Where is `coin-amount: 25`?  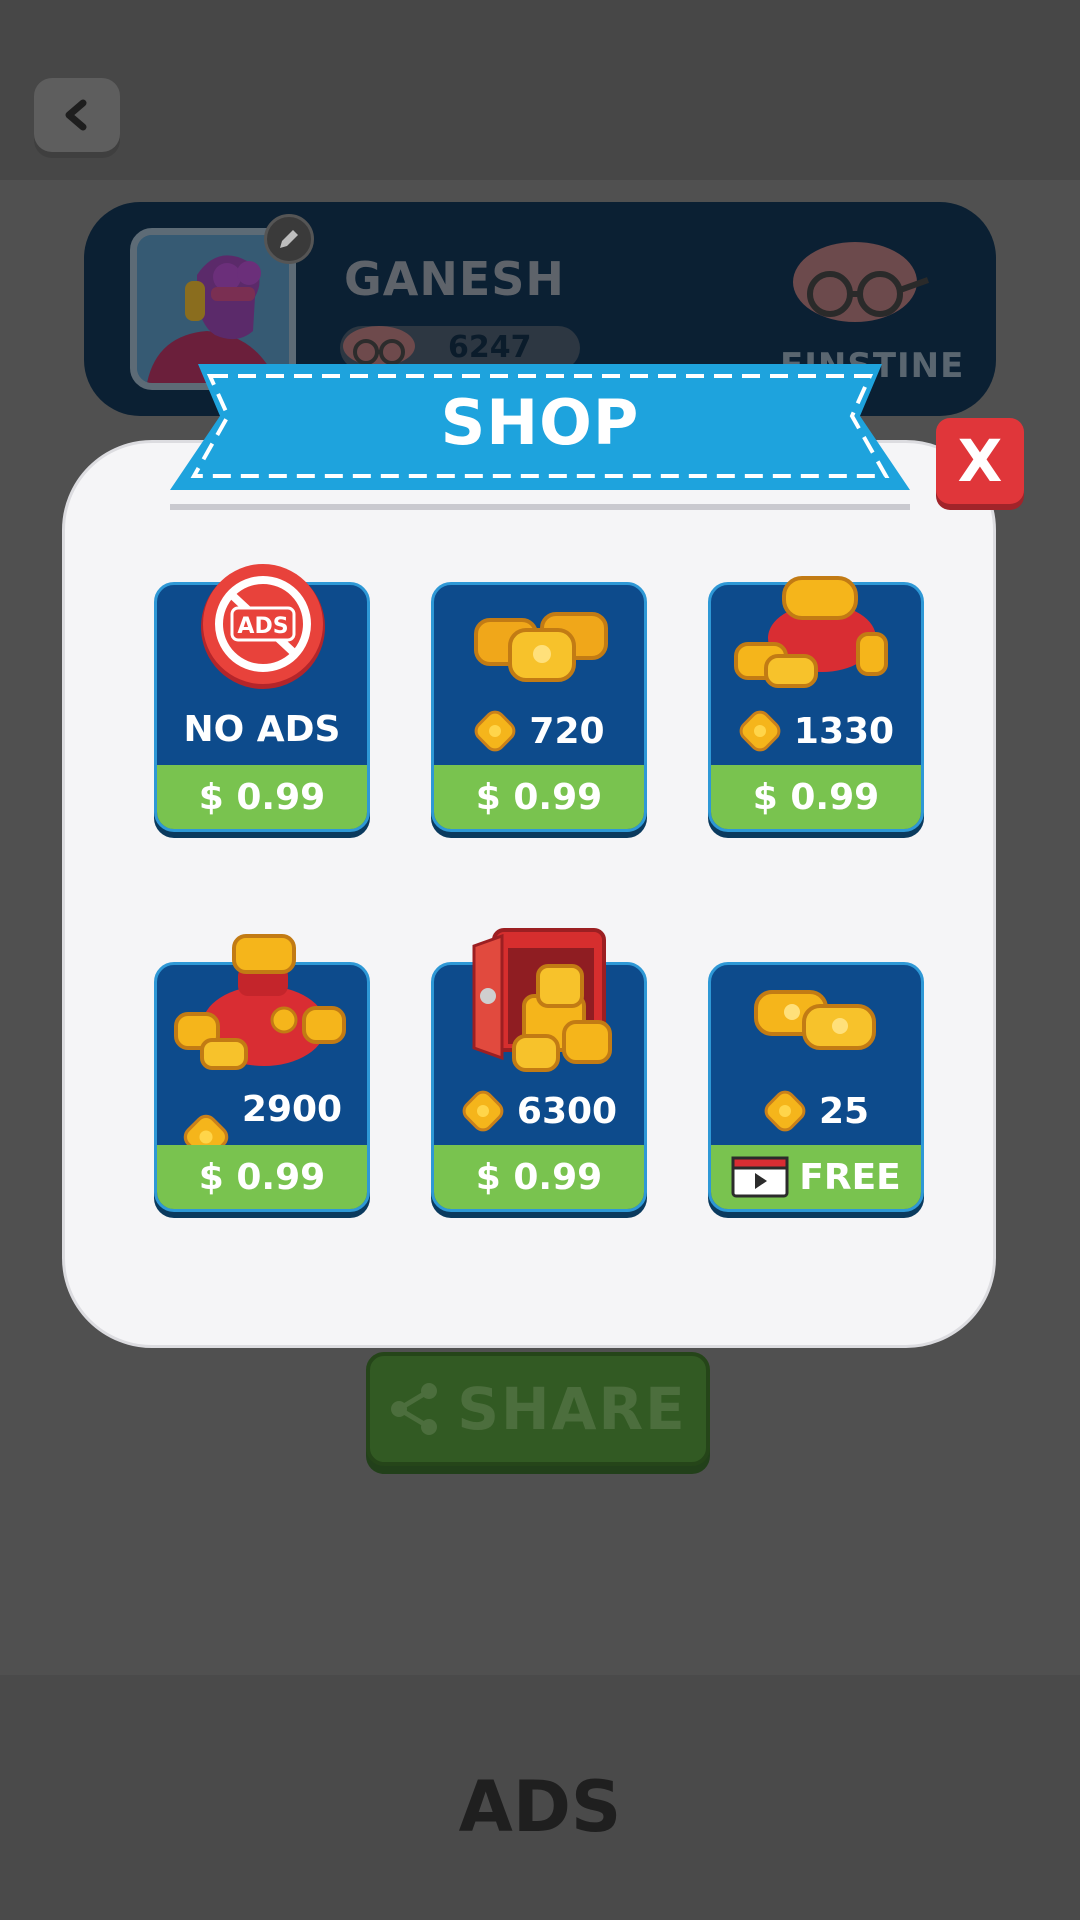 coin-amount: 25 is located at coordinates (844, 1111).